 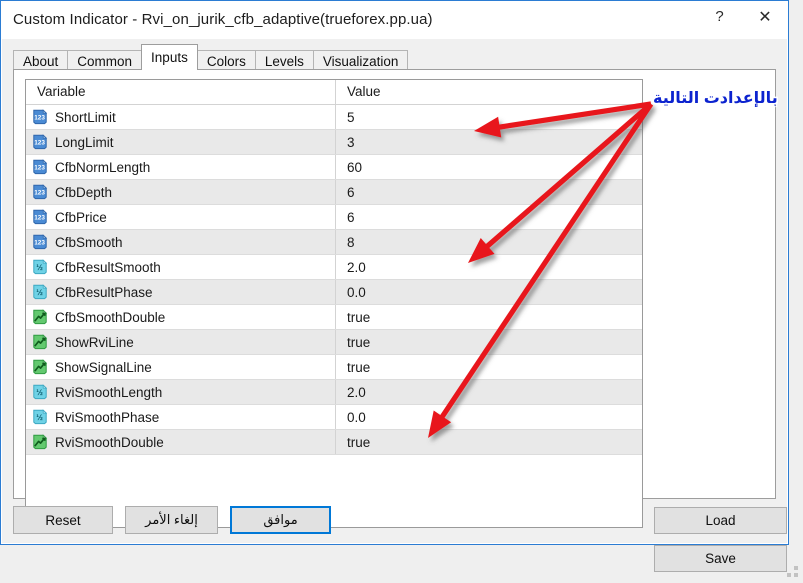 I want to click on variable-name: RviSmoothDouble, so click(x=109, y=442).